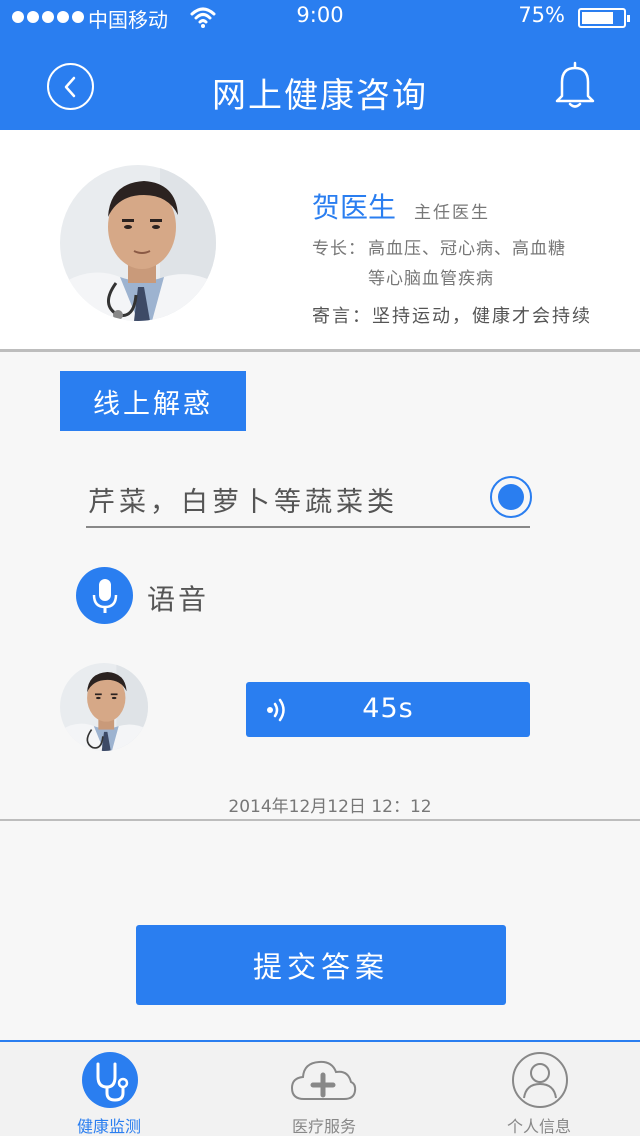  I want to click on tab-personal-info: 个人信息, so click(539, 1089).